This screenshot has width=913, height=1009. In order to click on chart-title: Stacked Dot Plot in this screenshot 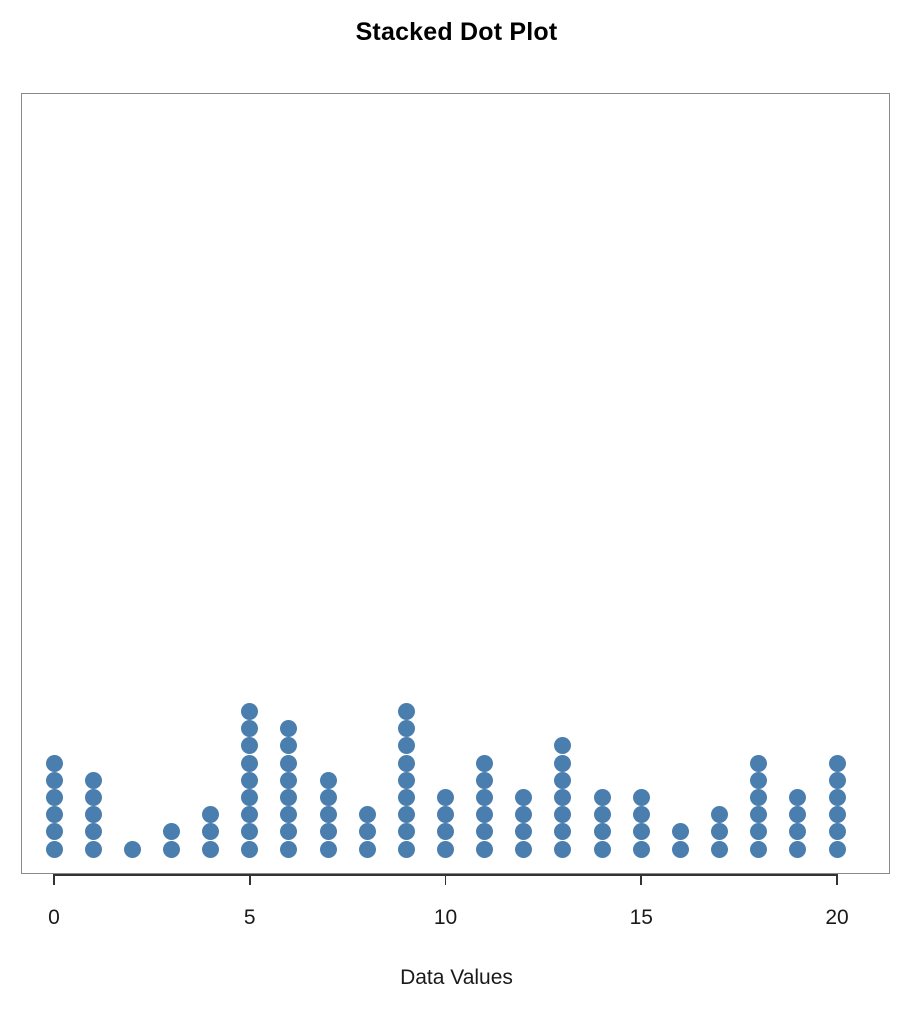, I will do `click(456, 32)`.